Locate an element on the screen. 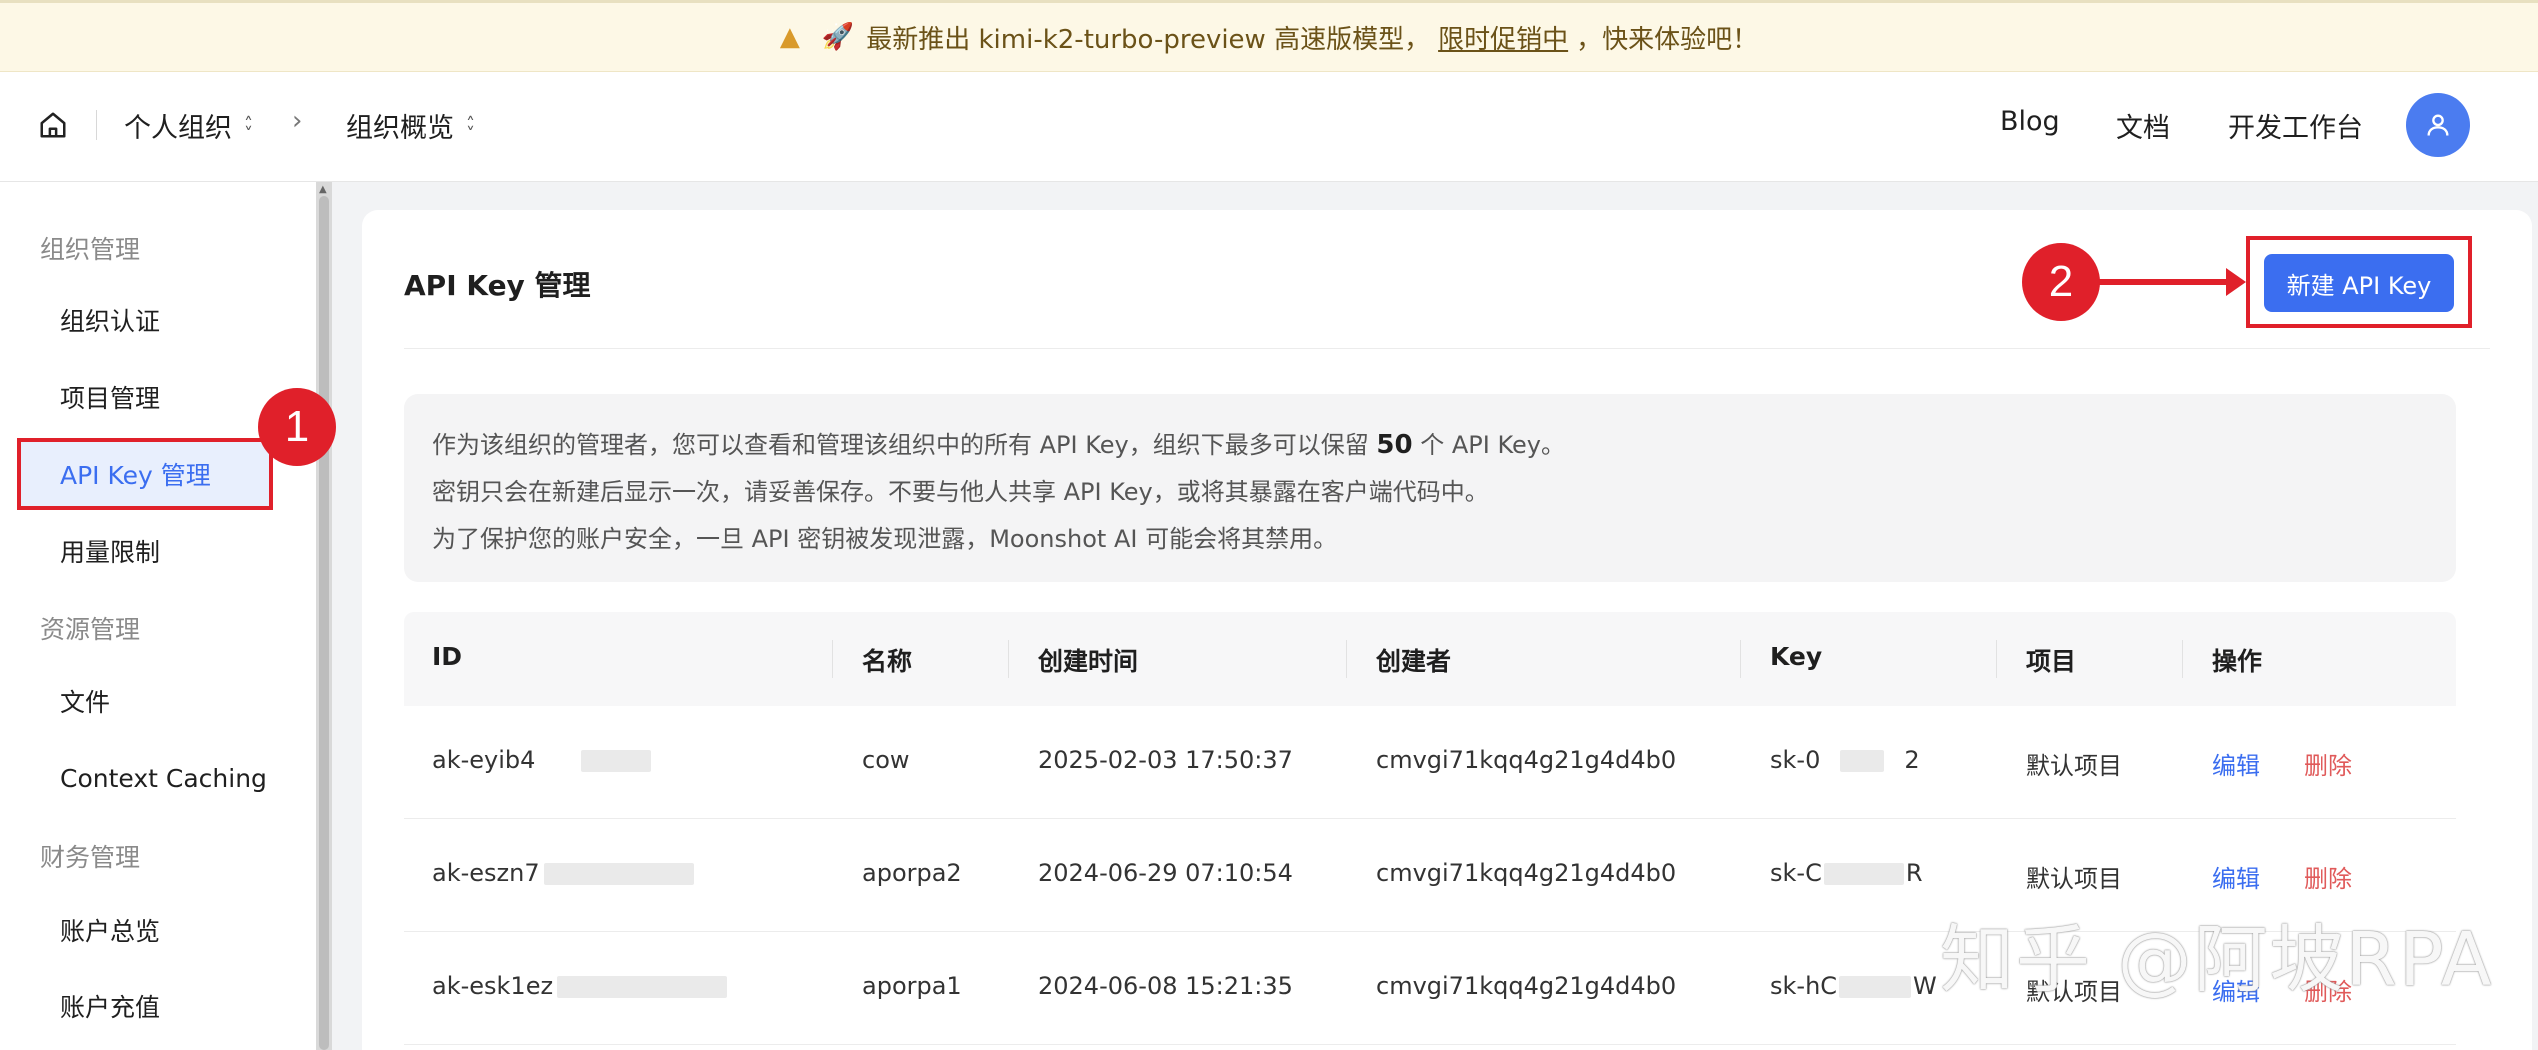  sidebar-item-context-caching: Context Caching is located at coordinates (146, 778).